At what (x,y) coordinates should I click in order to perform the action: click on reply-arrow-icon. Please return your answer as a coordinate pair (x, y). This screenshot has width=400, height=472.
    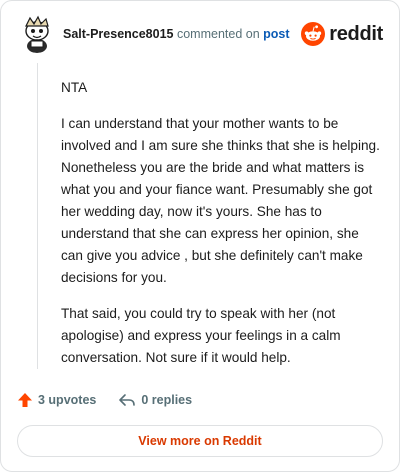
    Looking at the image, I should click on (127, 400).